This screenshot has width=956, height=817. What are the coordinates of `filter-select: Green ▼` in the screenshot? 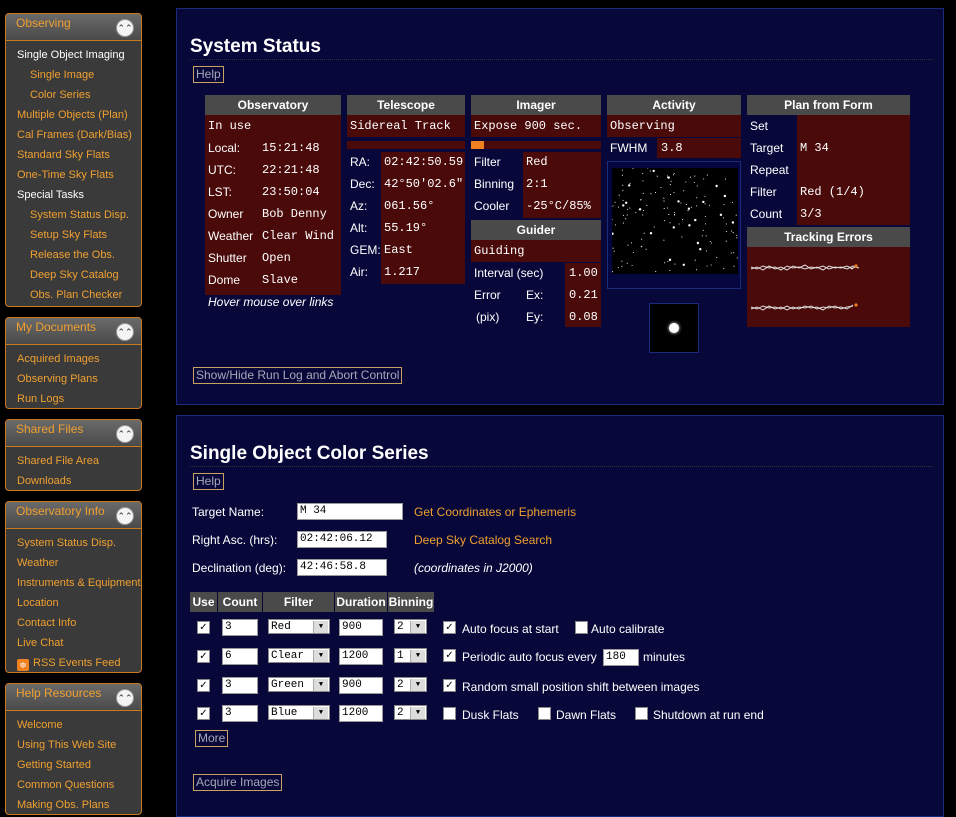 It's located at (299, 684).